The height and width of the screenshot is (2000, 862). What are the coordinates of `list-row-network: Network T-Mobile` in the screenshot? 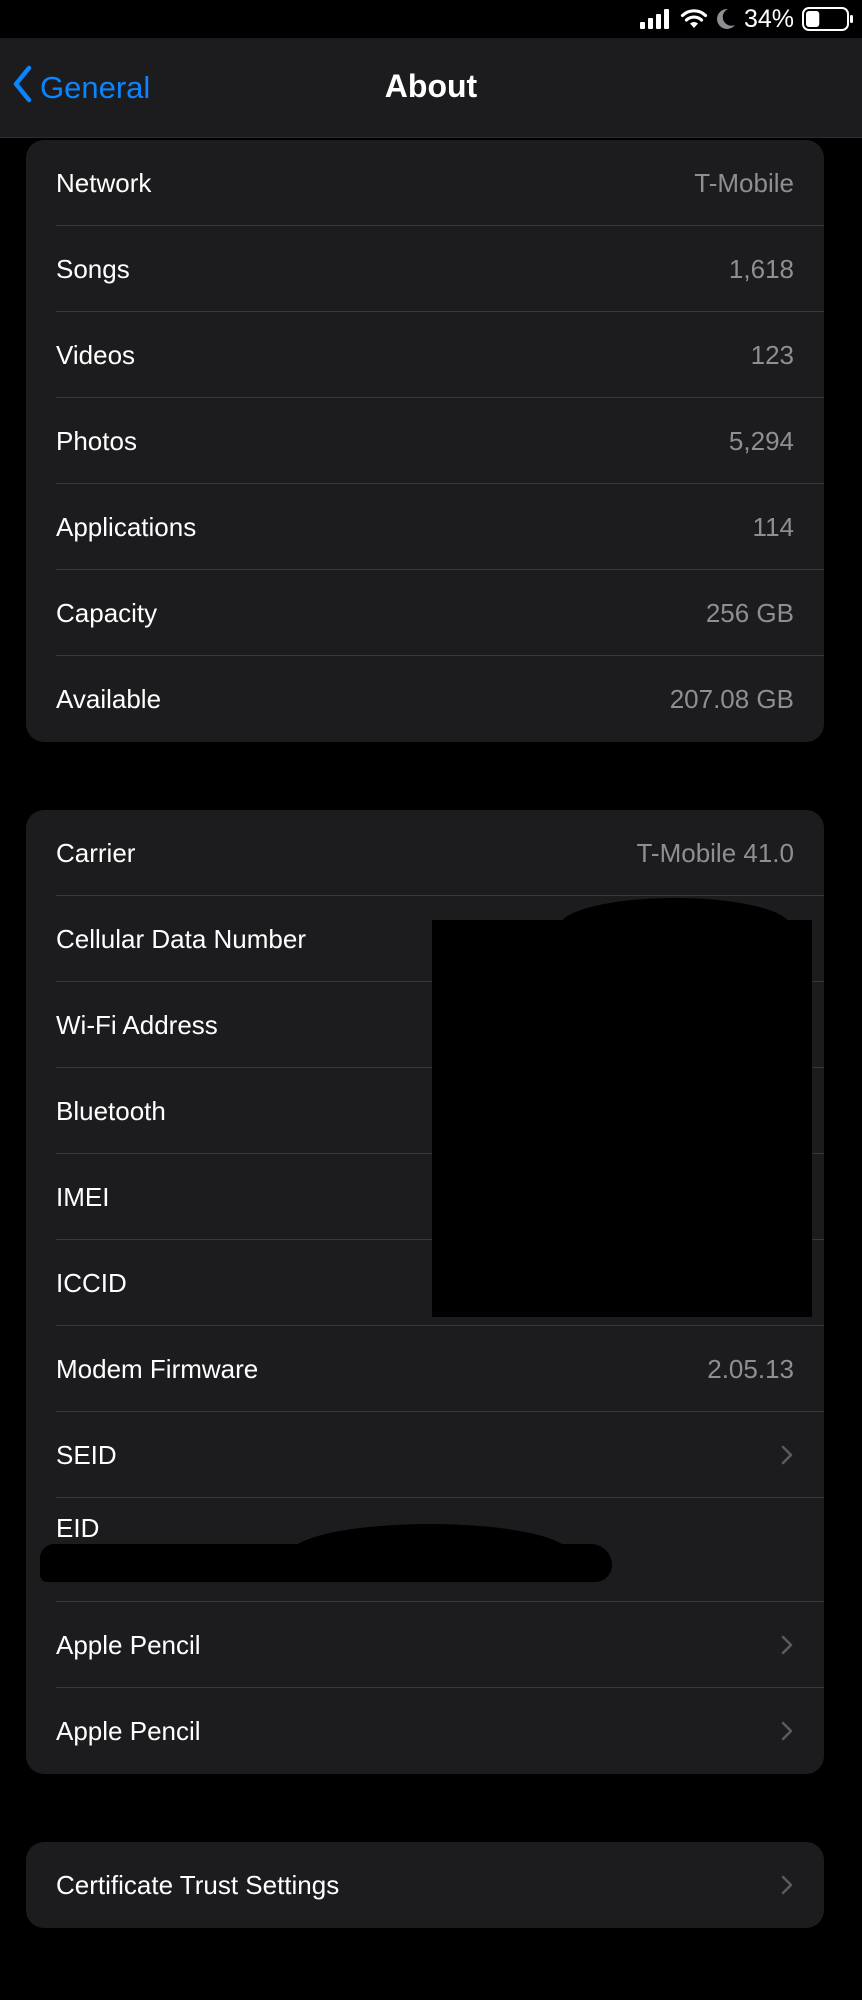 It's located at (425, 183).